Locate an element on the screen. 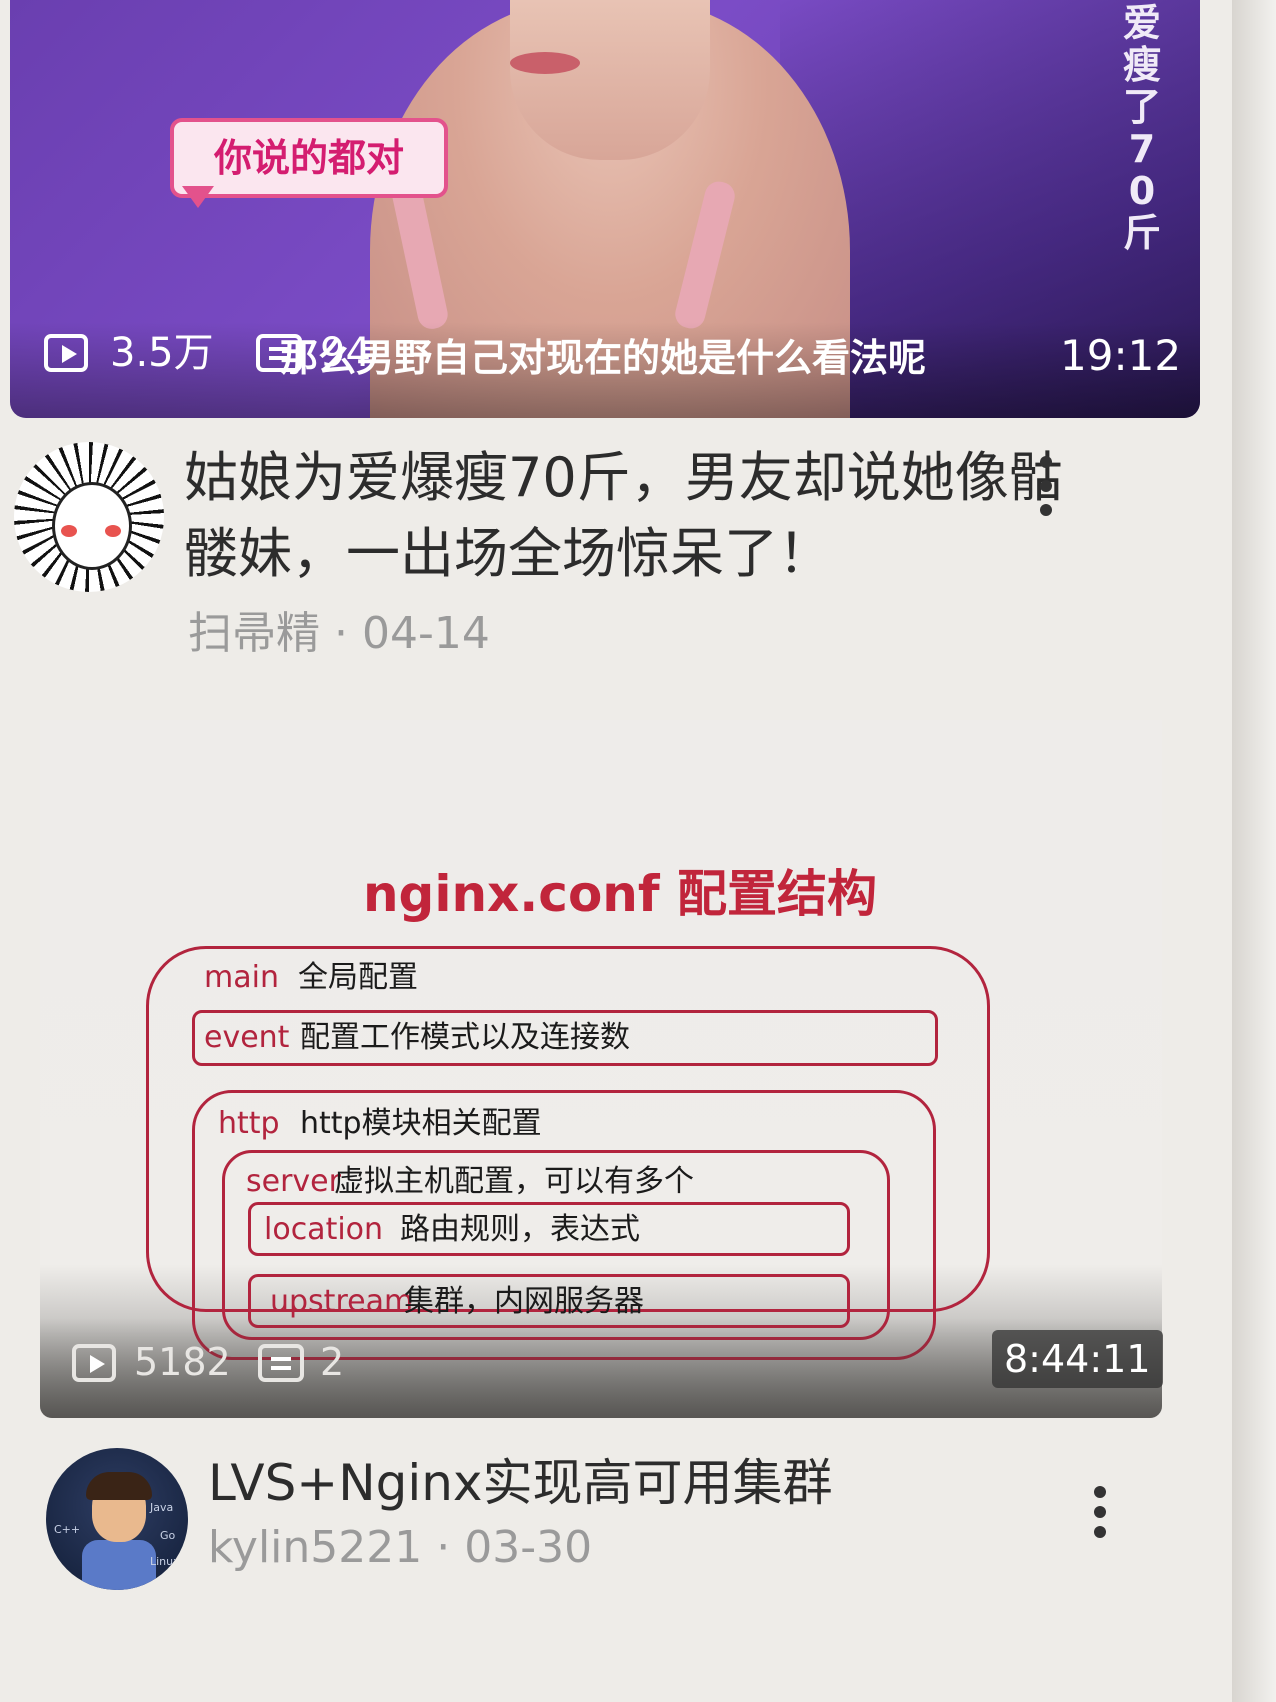 Image resolution: width=1276 pixels, height=1702 pixels. avatar-figure-hair is located at coordinates (119, 1486).